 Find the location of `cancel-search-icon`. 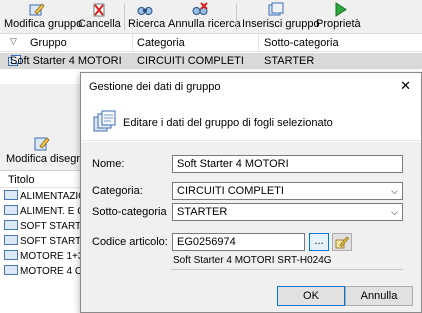

cancel-search-icon is located at coordinates (200, 8).